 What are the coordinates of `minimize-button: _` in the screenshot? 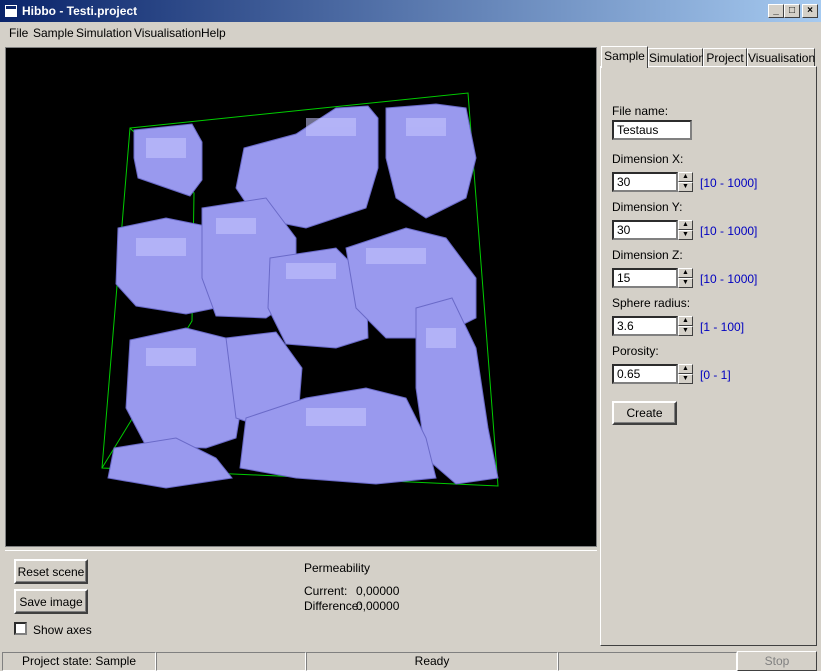 It's located at (776, 11).